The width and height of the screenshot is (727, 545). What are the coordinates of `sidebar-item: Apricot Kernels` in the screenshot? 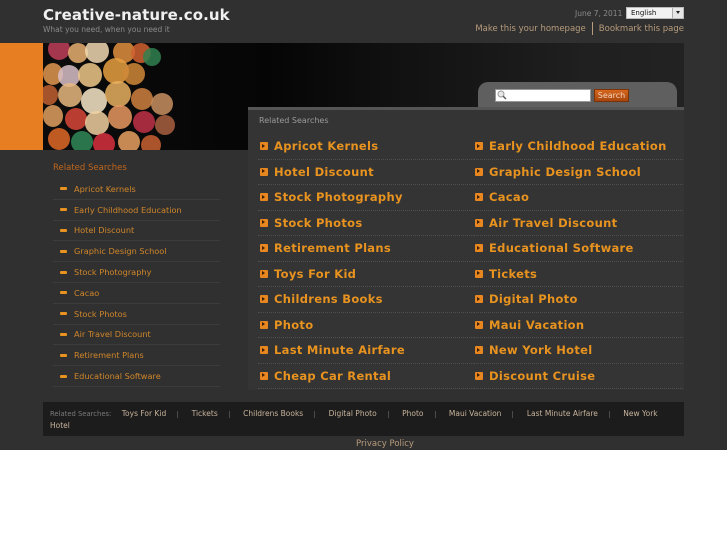 It's located at (136, 189).